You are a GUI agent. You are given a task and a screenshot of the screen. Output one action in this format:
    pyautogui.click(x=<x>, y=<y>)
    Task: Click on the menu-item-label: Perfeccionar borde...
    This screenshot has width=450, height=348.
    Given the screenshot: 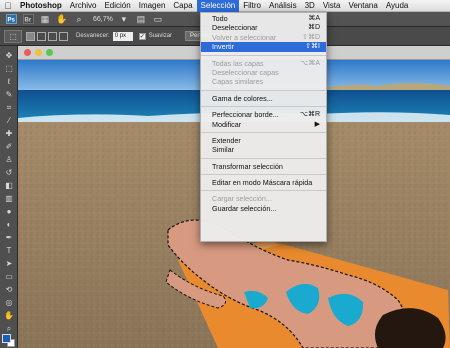 What is the action you would take?
    pyautogui.click(x=245, y=115)
    